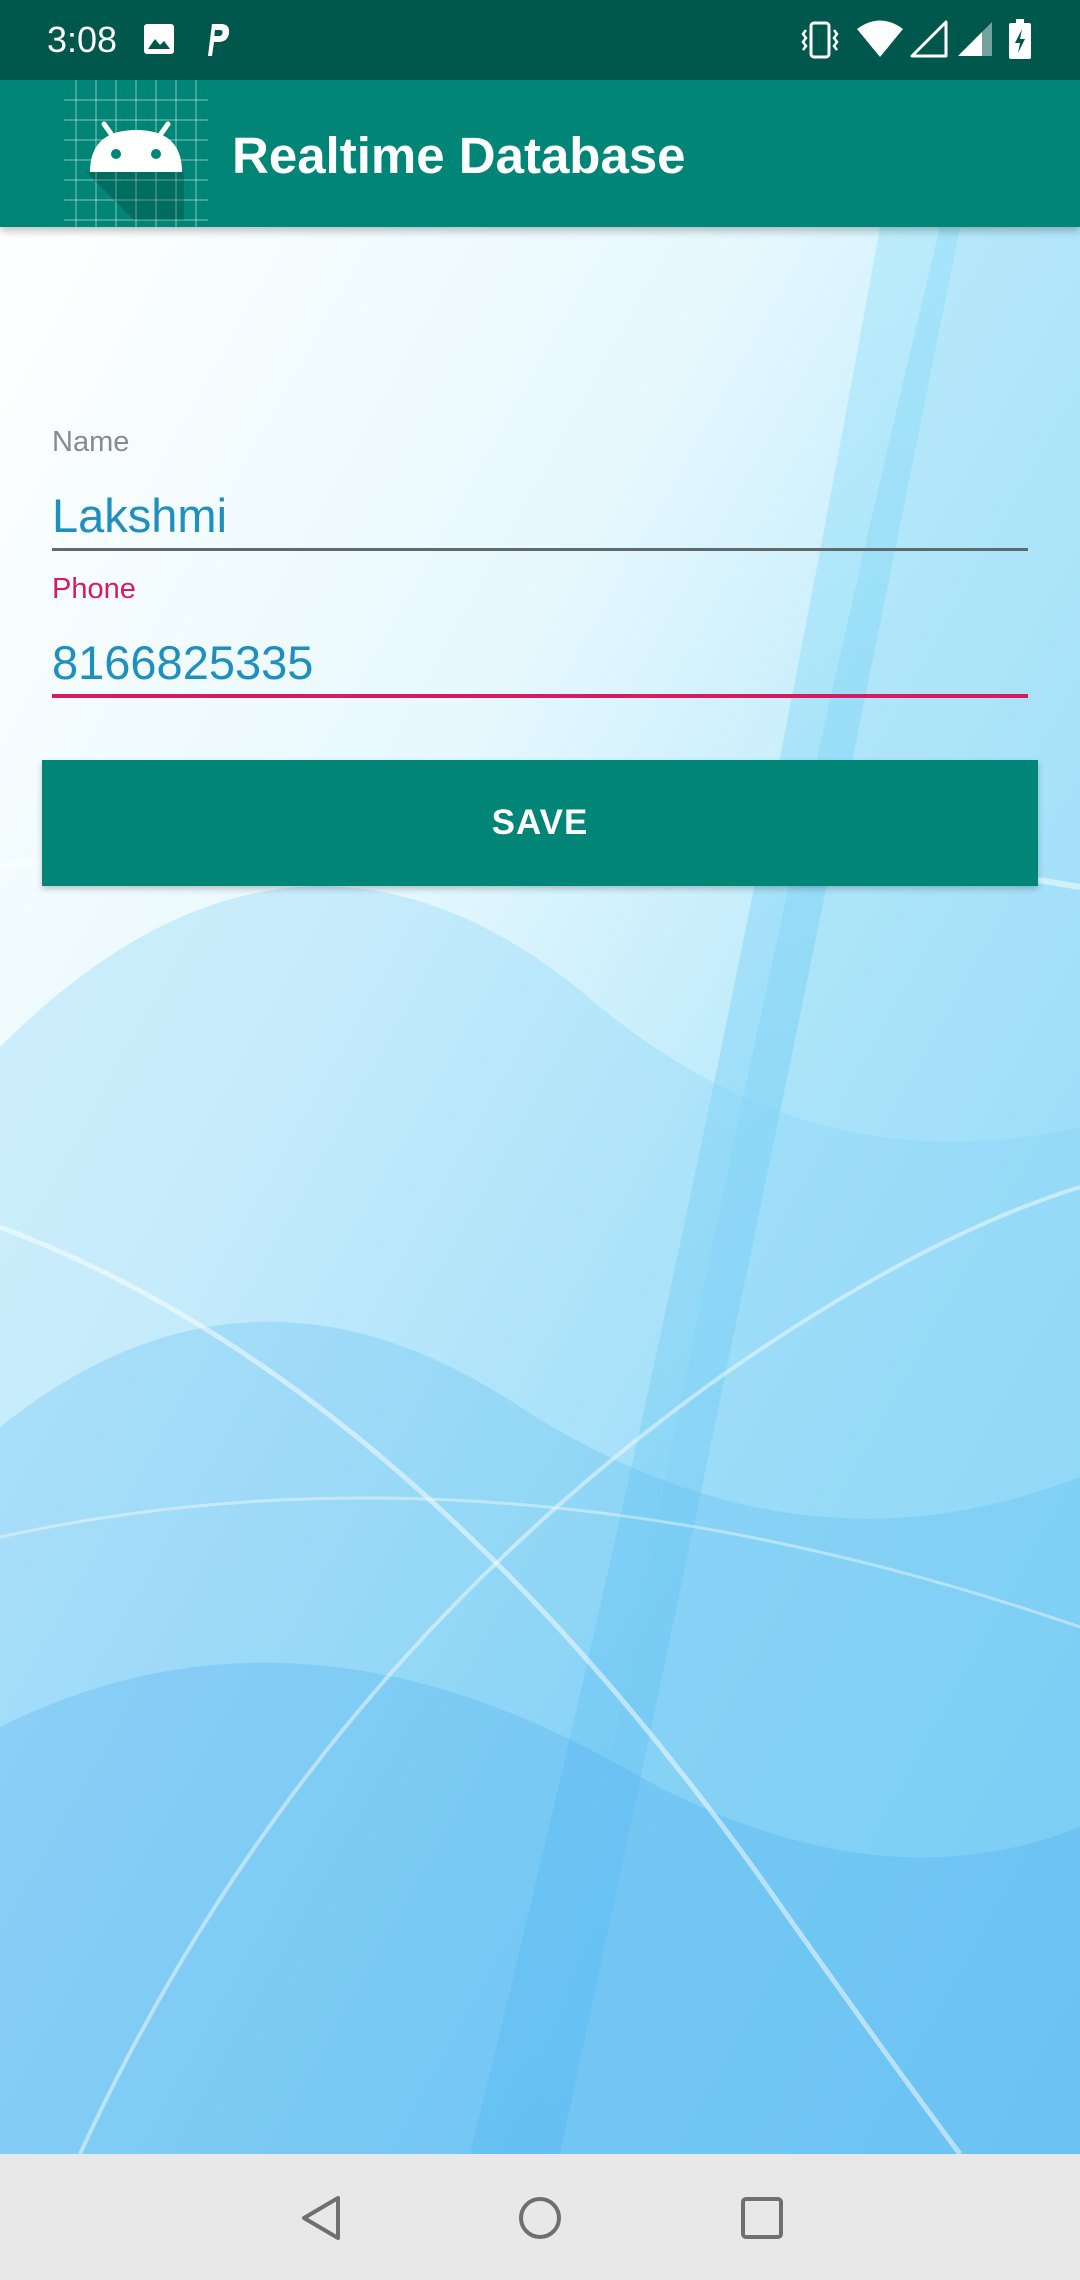  Describe the element at coordinates (880, 38) in the screenshot. I see `wifi-icon` at that location.